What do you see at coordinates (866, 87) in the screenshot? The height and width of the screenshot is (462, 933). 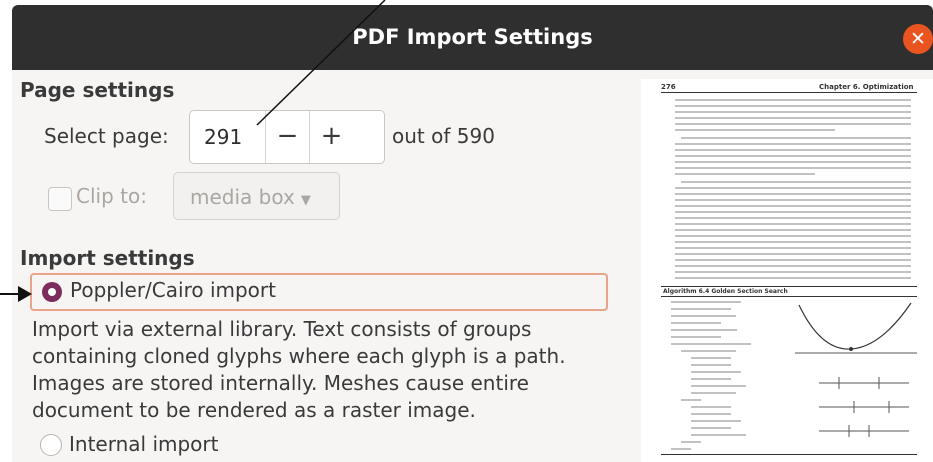 I see `preview-chapter-header: Chapter 6. Optimization` at bounding box center [866, 87].